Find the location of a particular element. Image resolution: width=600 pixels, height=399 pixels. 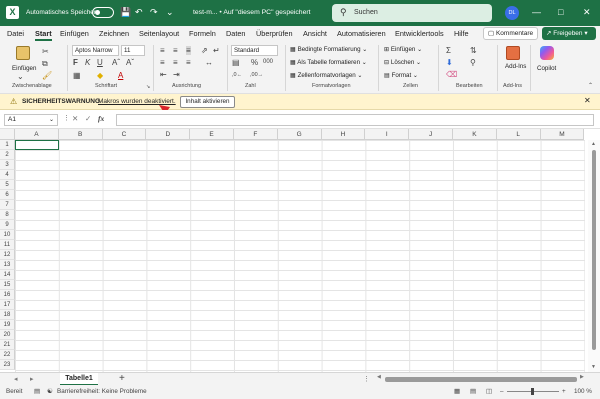

comma-style-icon: 000 is located at coordinates (268, 62).